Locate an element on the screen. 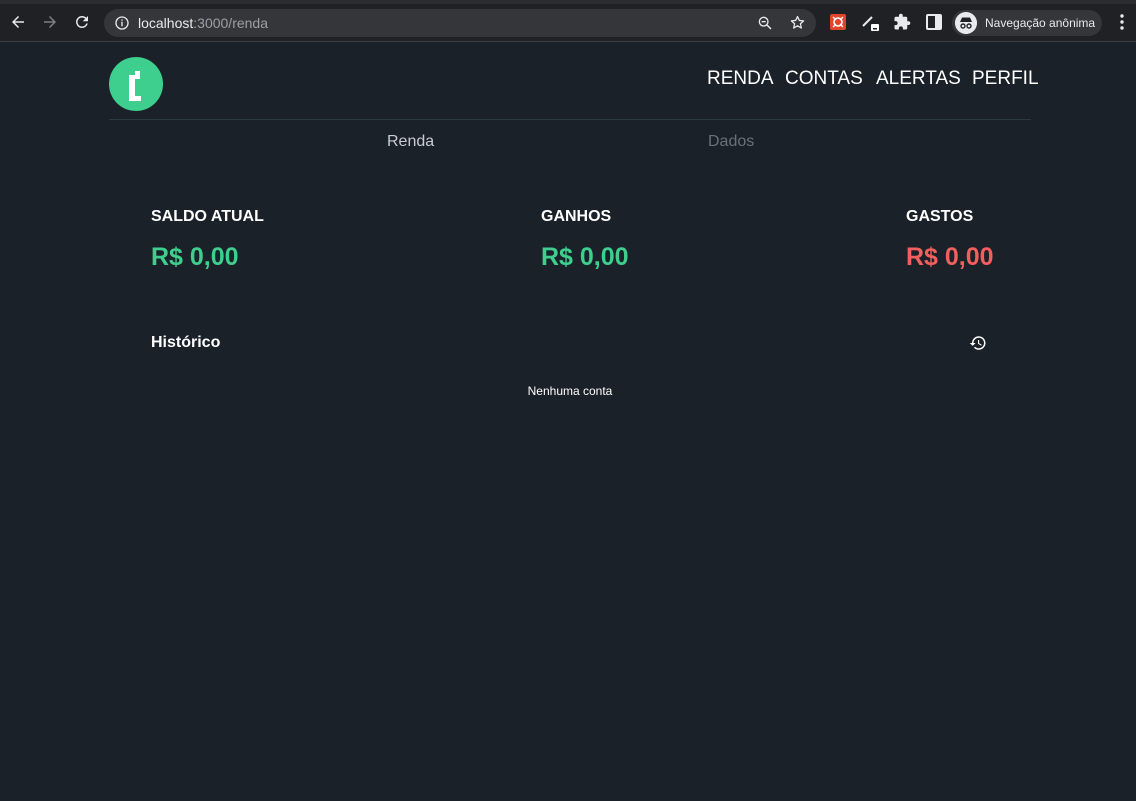 This screenshot has width=1136, height=801. browser-toolbar: localhost:3000/renda Navegação anônima is located at coordinates (568, 21).